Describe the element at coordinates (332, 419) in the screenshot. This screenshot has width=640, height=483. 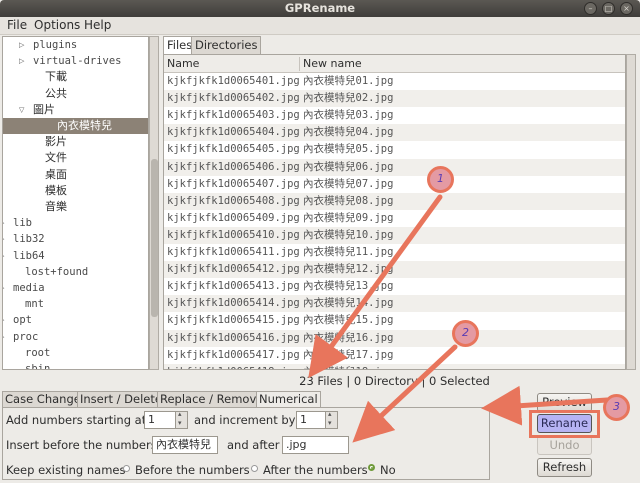
I see `increment-spin-icon` at that location.